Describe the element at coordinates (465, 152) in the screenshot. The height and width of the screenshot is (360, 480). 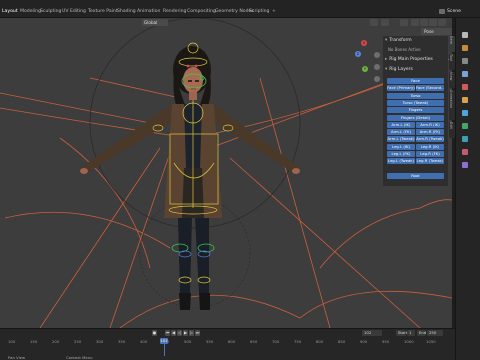
I see `material-properties-icon` at that location.